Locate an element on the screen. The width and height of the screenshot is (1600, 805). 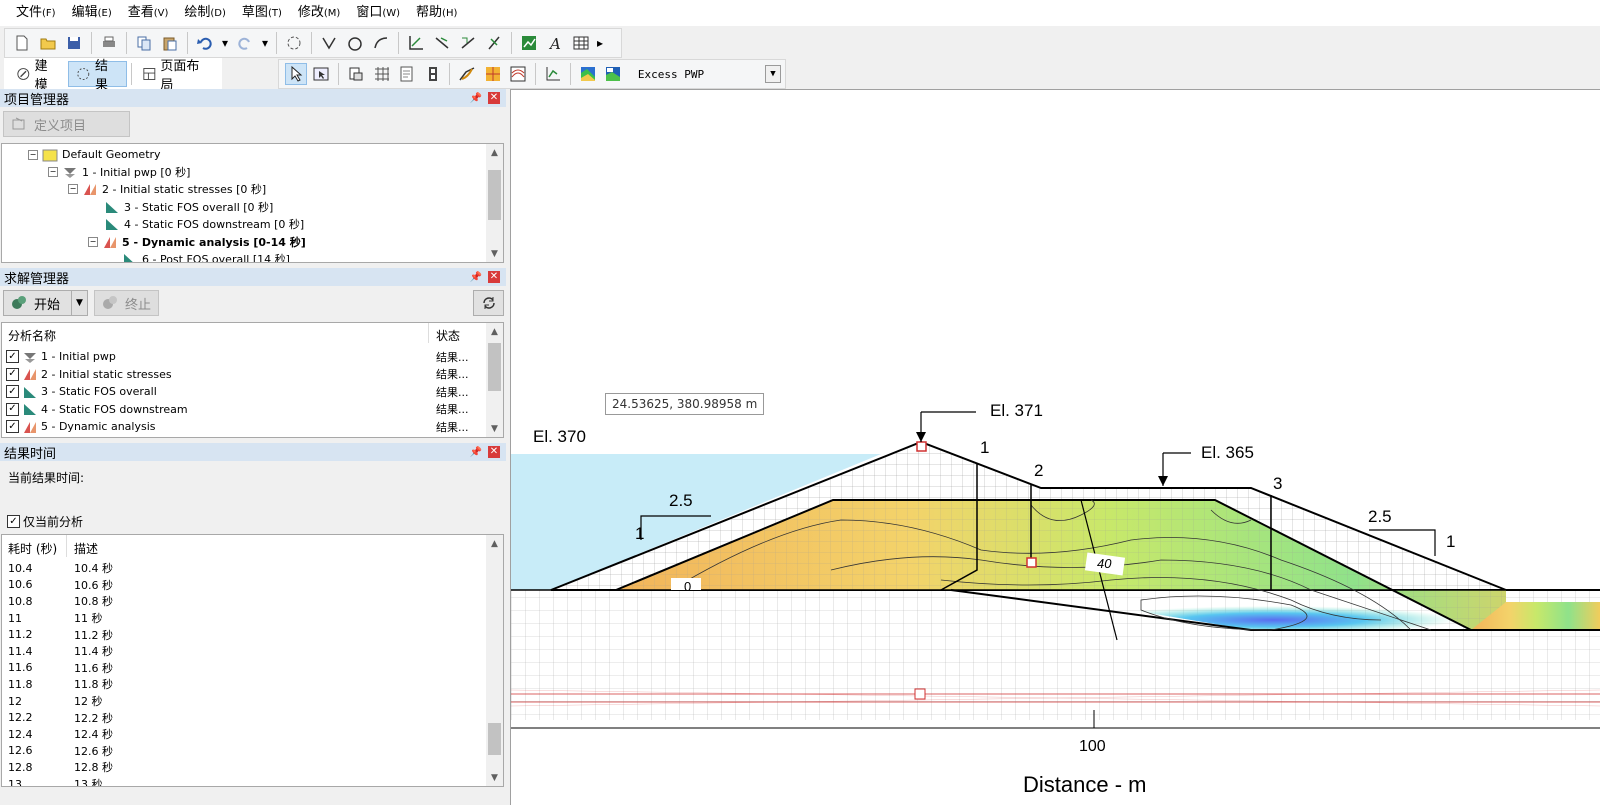
zoom-region-icon is located at coordinates (322, 74).